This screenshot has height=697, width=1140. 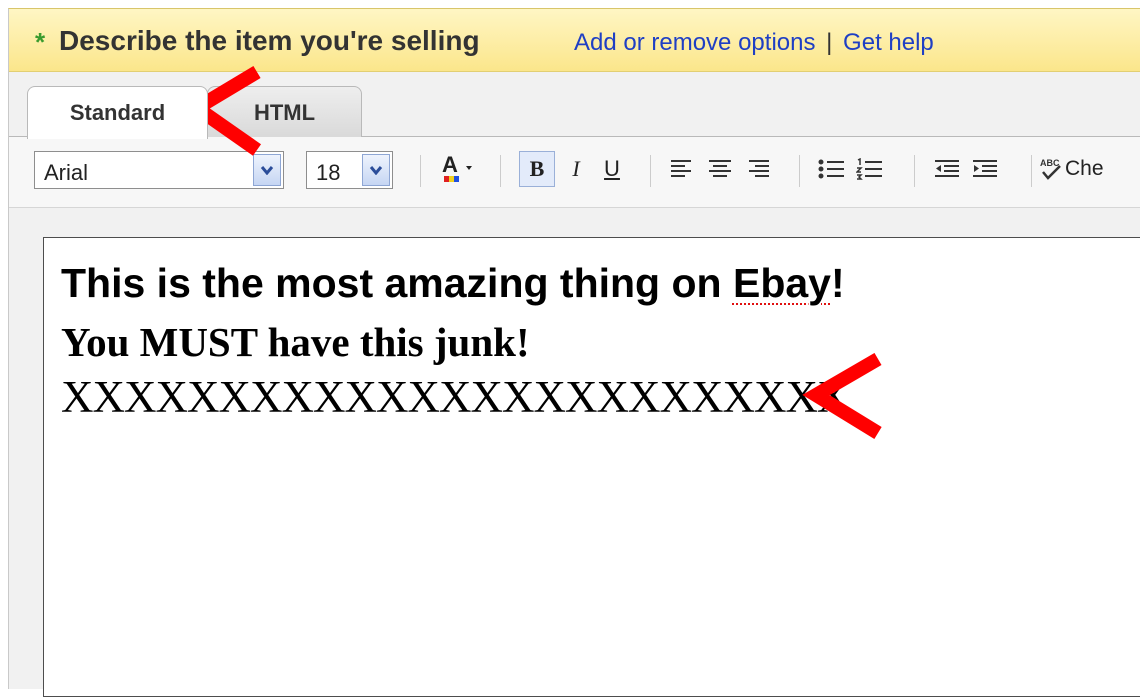 I want to click on outdent-button, so click(x=947, y=169).